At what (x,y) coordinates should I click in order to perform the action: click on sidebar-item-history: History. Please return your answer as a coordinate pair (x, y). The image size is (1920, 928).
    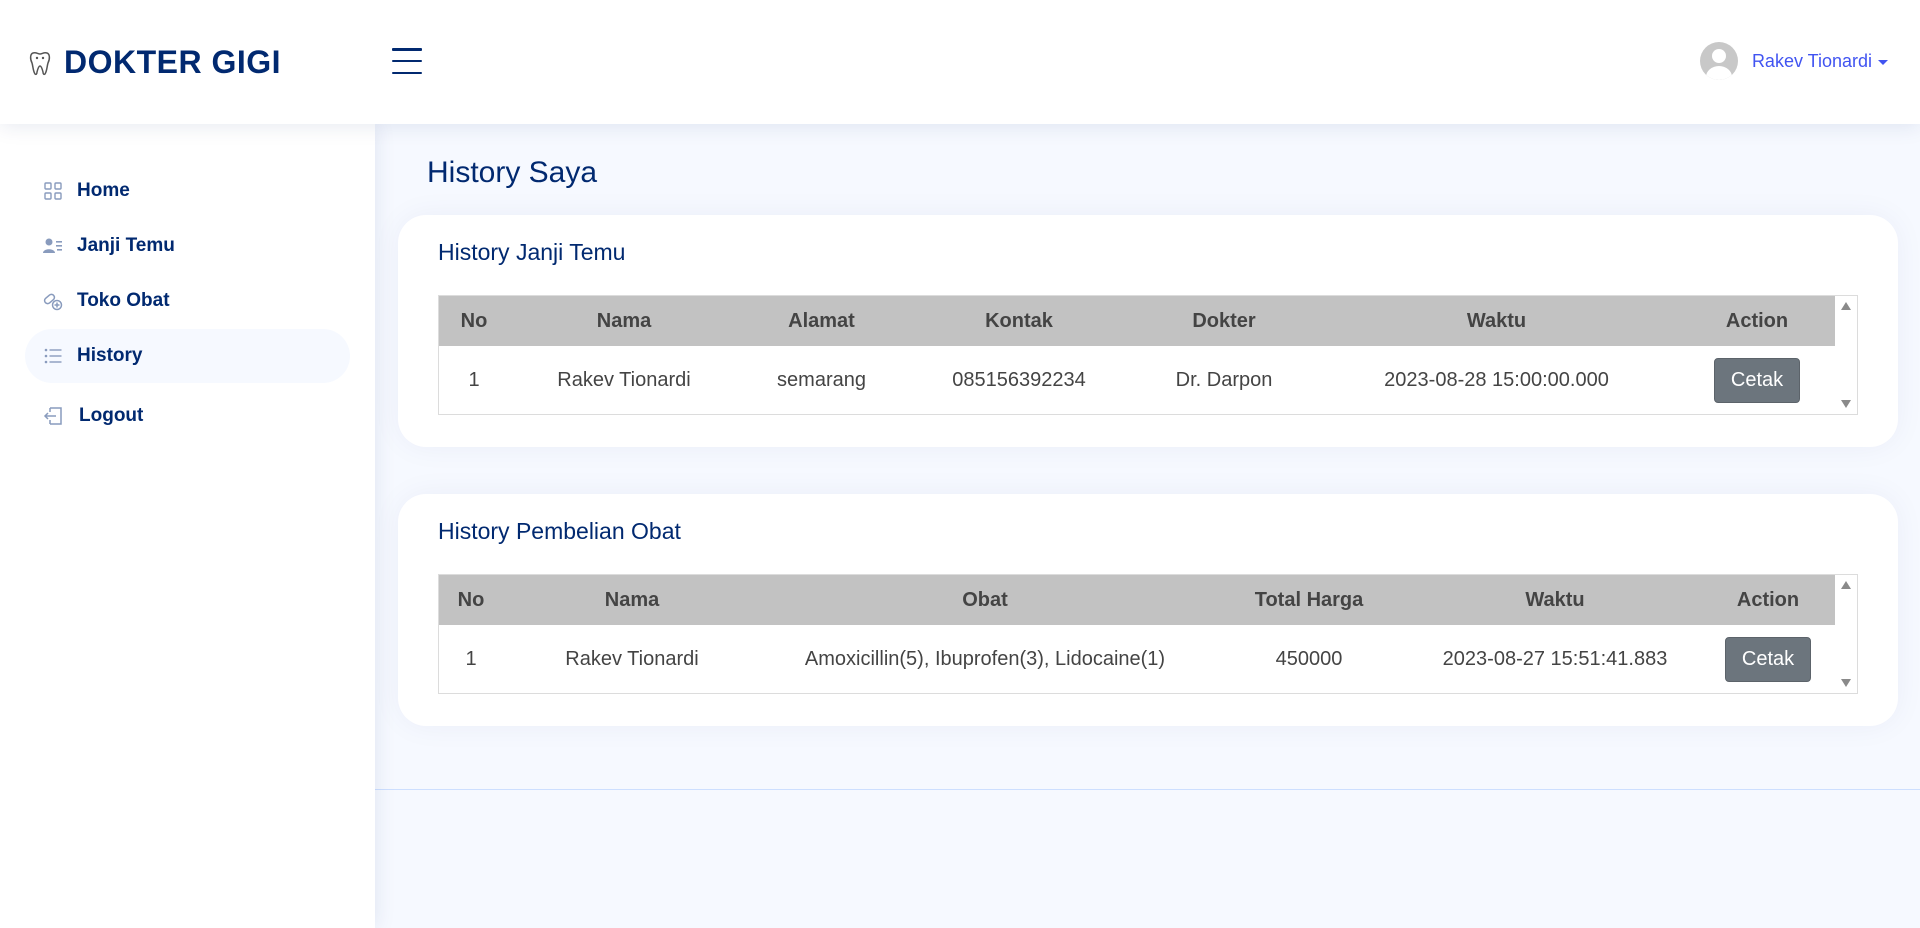
    Looking at the image, I should click on (187, 356).